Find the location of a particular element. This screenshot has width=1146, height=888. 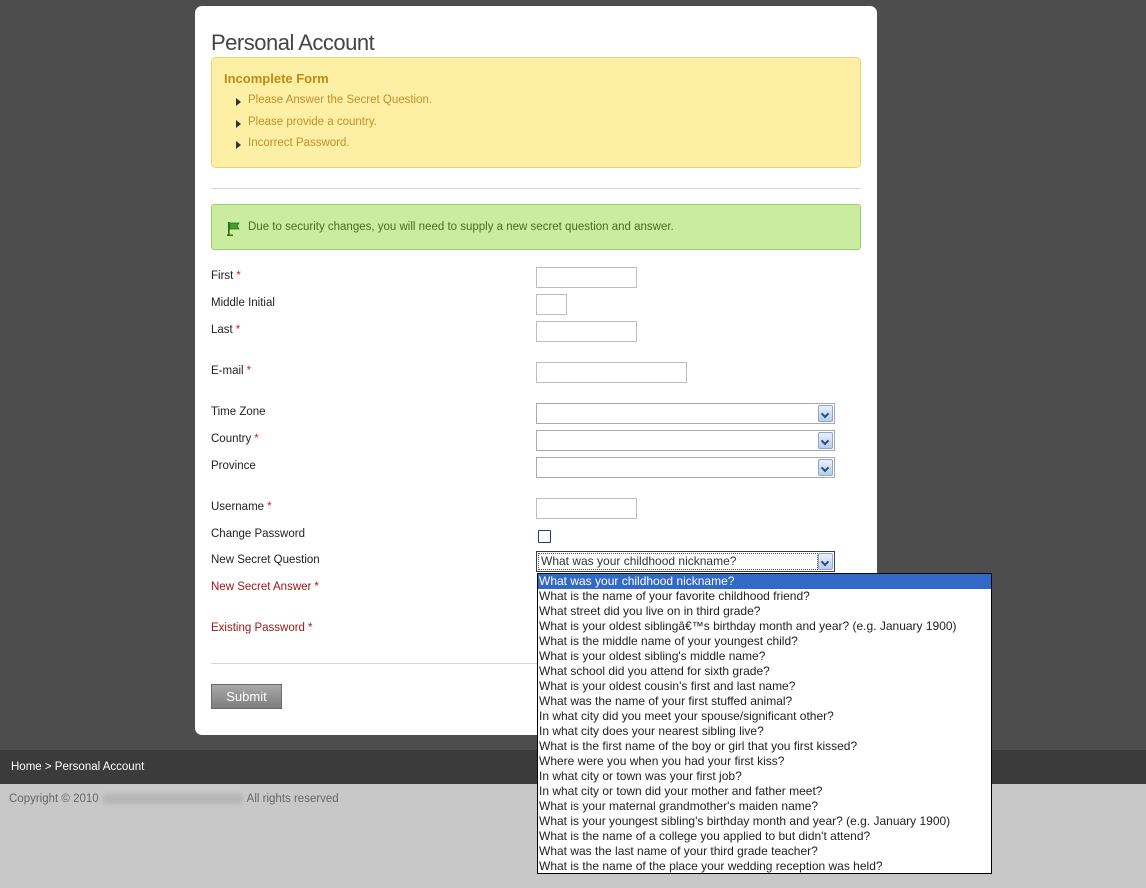

error-item: Incorrect Password. is located at coordinates (328, 148).